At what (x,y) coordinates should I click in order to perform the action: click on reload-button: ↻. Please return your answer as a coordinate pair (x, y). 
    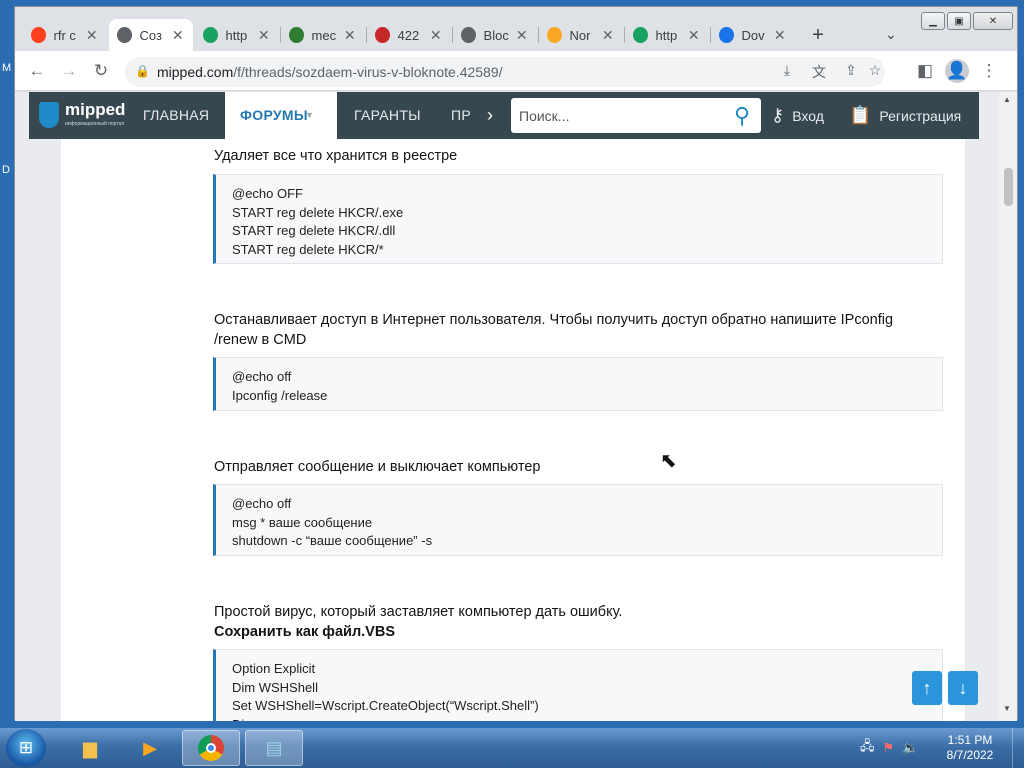
    Looking at the image, I should click on (101, 71).